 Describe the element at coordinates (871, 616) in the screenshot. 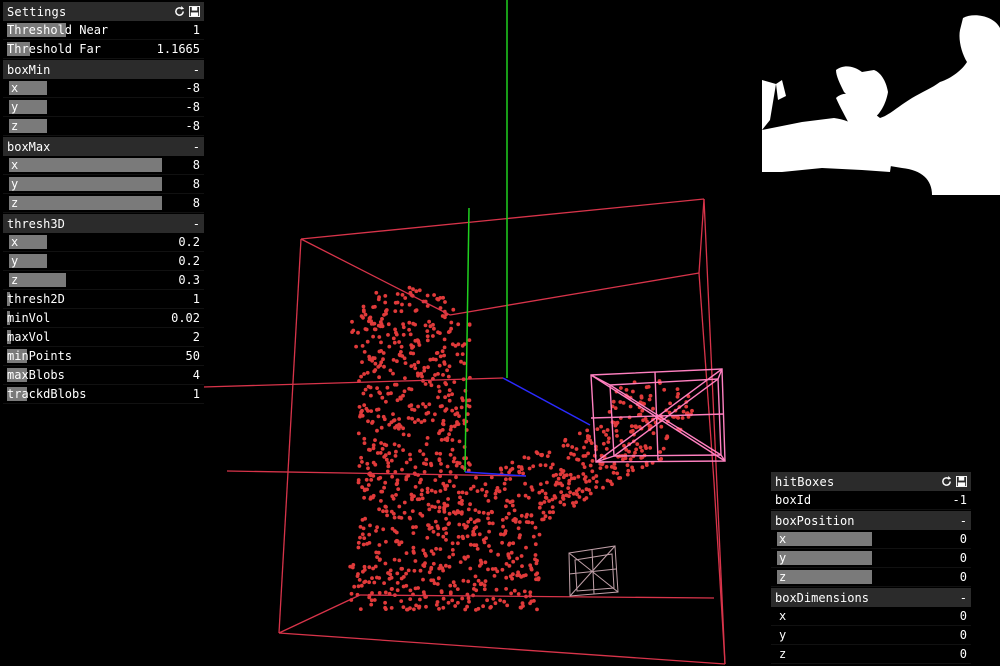

I see `boxdimensions-x-slider: x0` at that location.